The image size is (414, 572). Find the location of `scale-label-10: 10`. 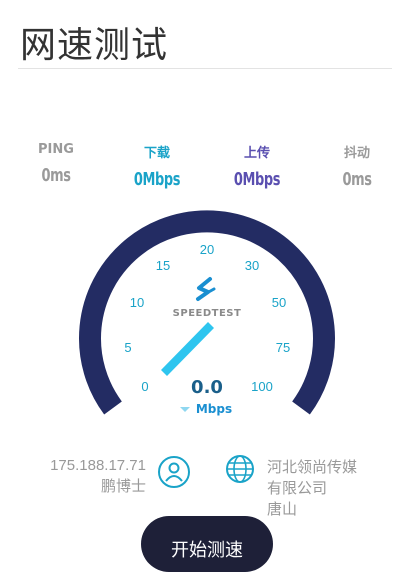

scale-label-10: 10 is located at coordinates (137, 302).